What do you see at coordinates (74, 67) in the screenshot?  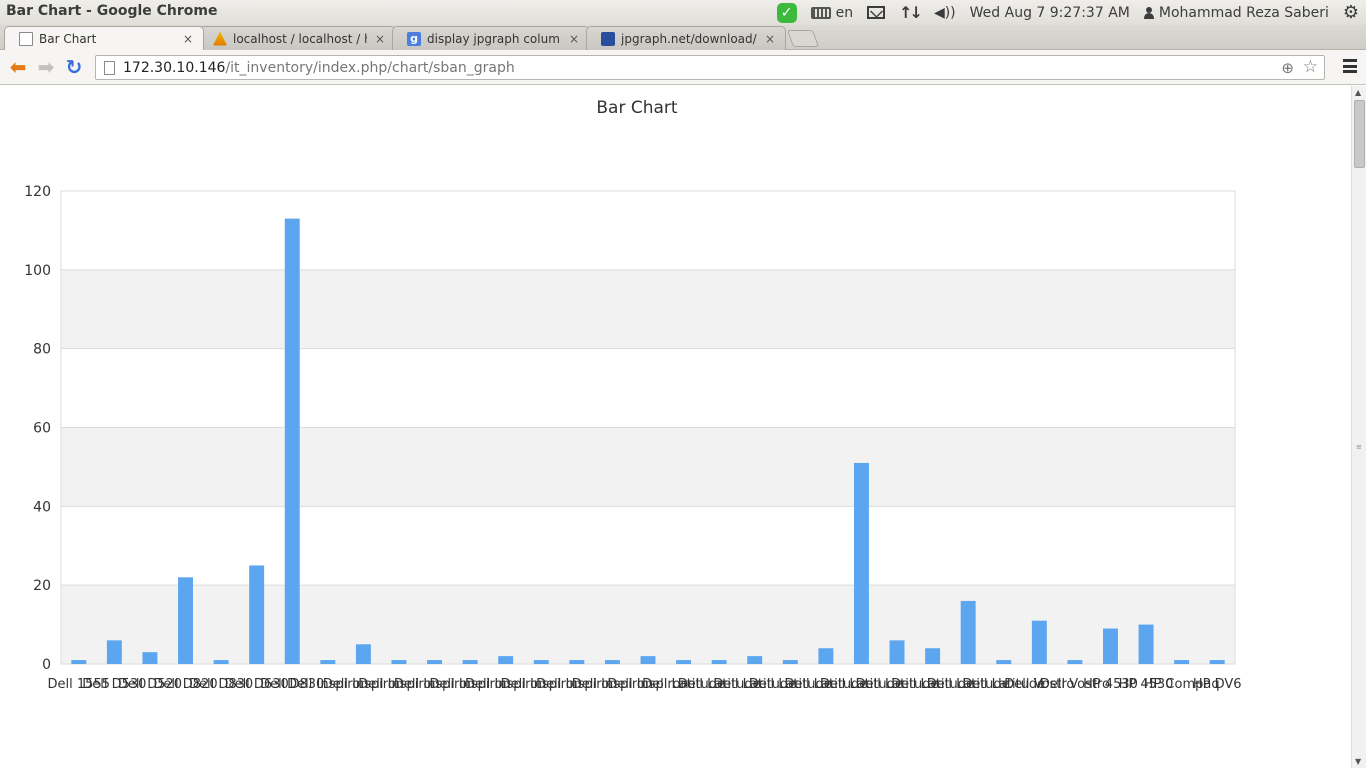 I see `reload-icon: ↻` at bounding box center [74, 67].